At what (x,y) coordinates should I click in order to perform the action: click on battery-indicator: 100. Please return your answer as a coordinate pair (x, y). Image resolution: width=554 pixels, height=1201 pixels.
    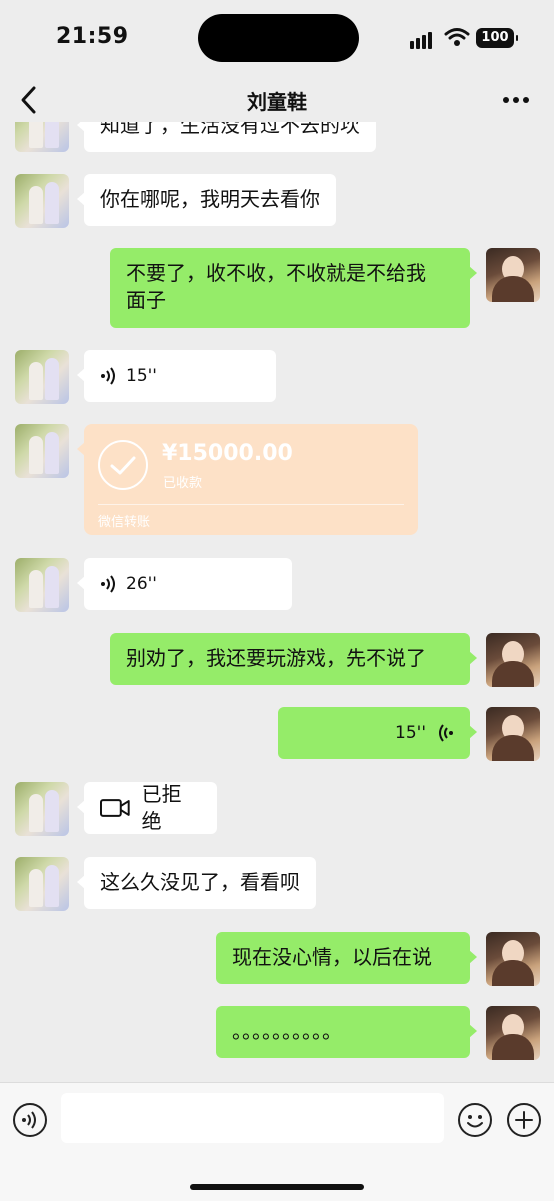
    Looking at the image, I should click on (497, 38).